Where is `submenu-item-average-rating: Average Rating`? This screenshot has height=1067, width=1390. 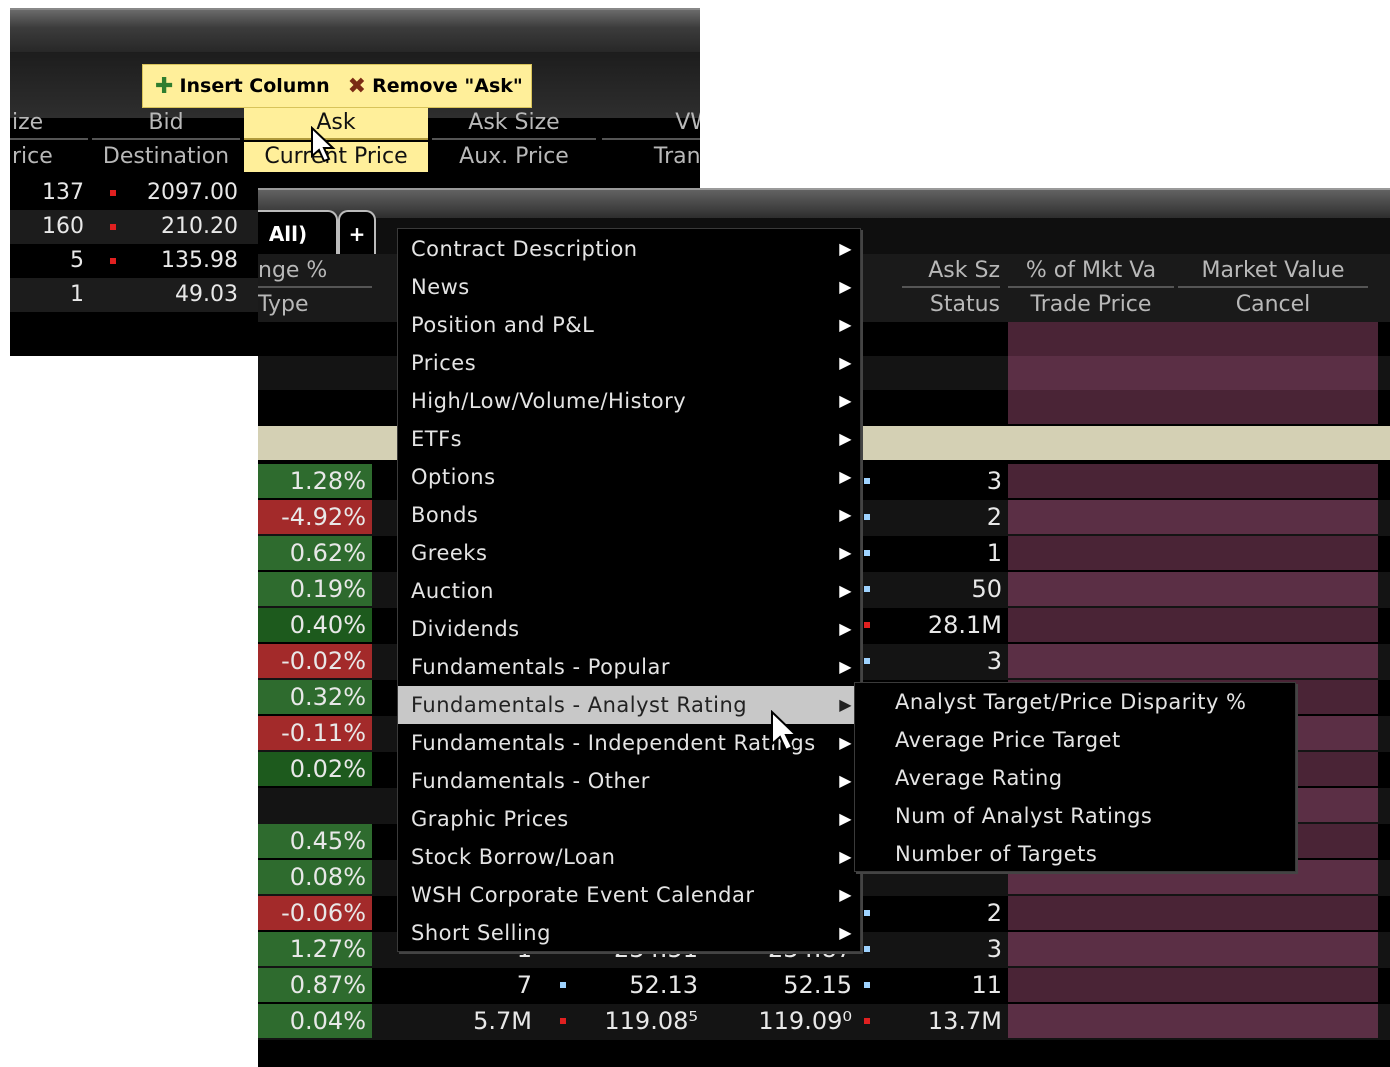 submenu-item-average-rating: Average Rating is located at coordinates (1075, 778).